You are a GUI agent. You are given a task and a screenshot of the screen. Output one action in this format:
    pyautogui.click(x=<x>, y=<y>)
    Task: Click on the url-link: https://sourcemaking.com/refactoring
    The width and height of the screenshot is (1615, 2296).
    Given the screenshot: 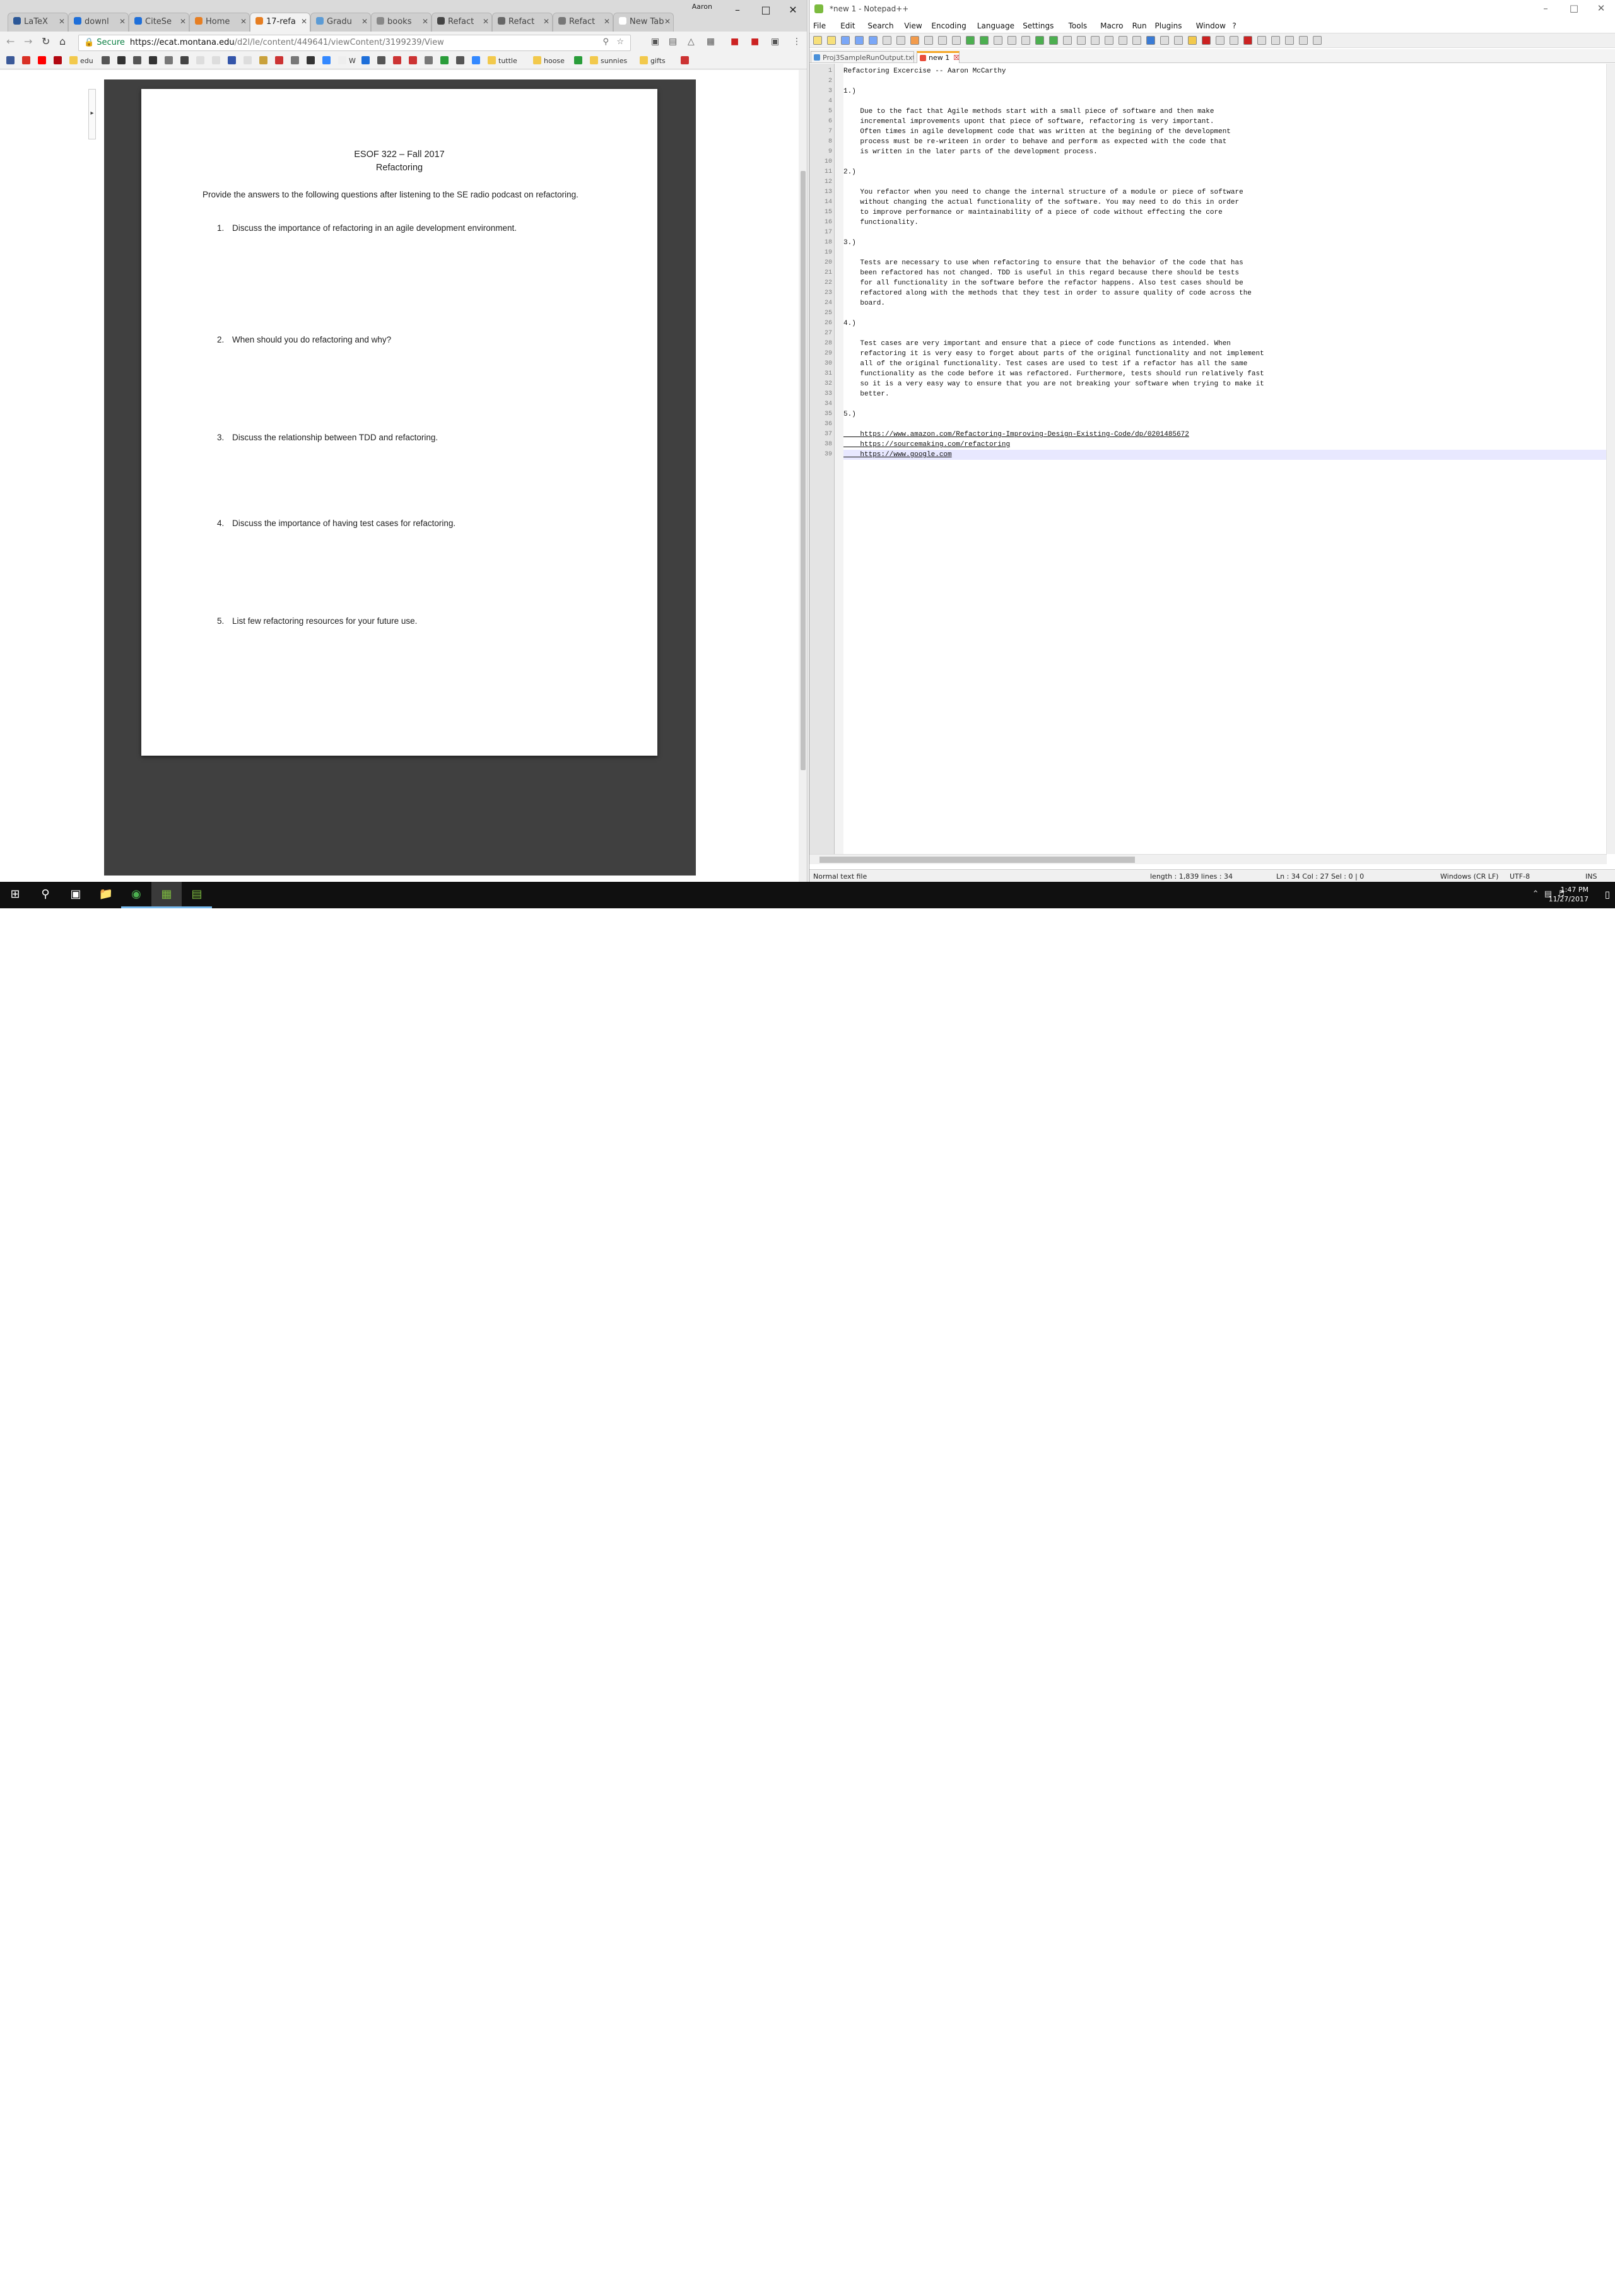 What is the action you would take?
    pyautogui.click(x=927, y=445)
    